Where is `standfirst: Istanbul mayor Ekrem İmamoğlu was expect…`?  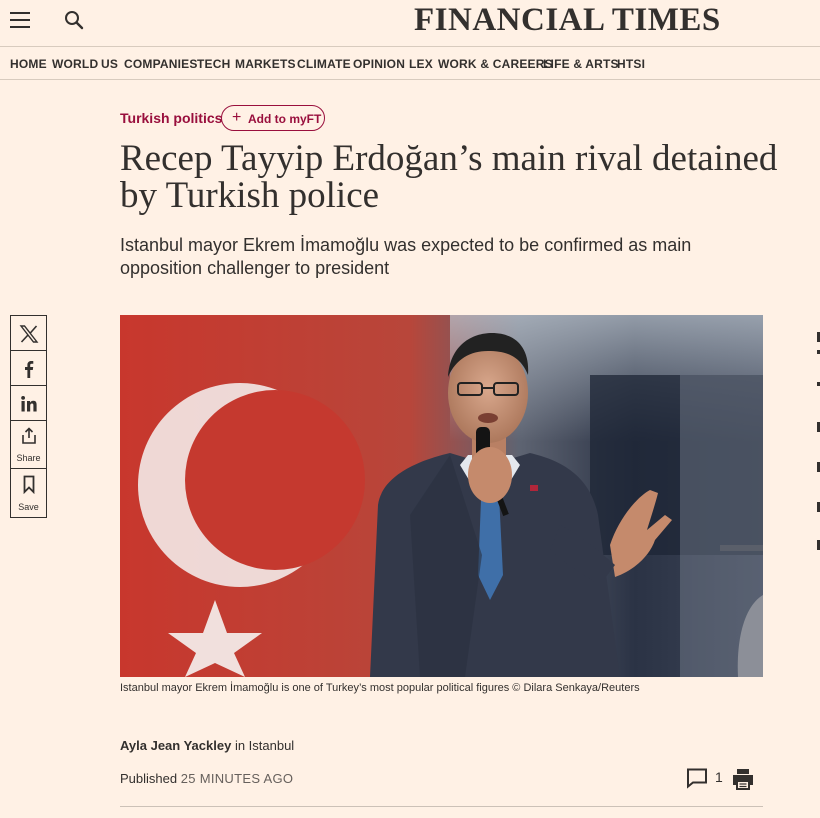
standfirst: Istanbul mayor Ekrem İmamoğlu was expect… is located at coordinates (406, 256).